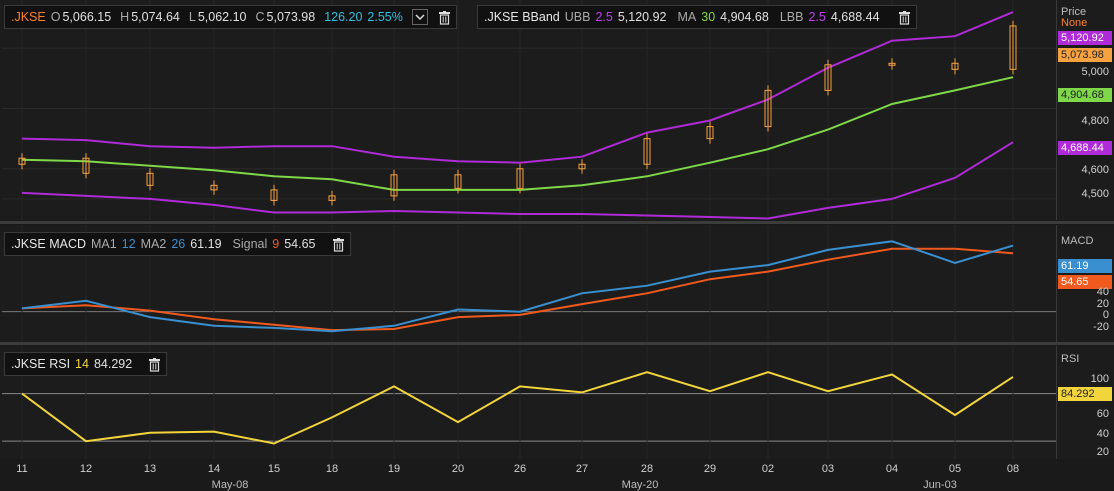 This screenshot has height=491, width=1114. Describe the element at coordinates (222, 17) in the screenshot. I see `low-value: 5,062.10` at that location.